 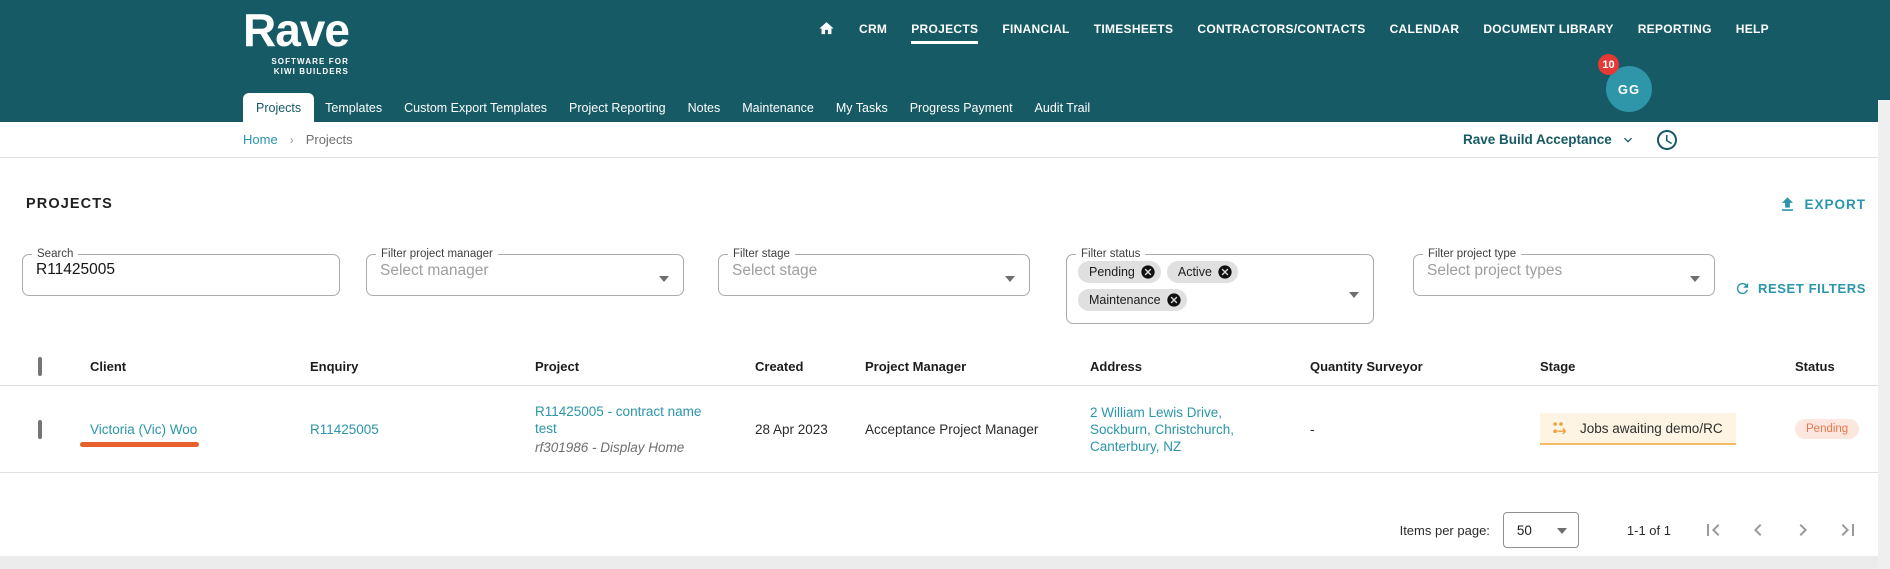 I want to click on stage-chip: Jobs awaiting demo/RC, so click(x=1638, y=429).